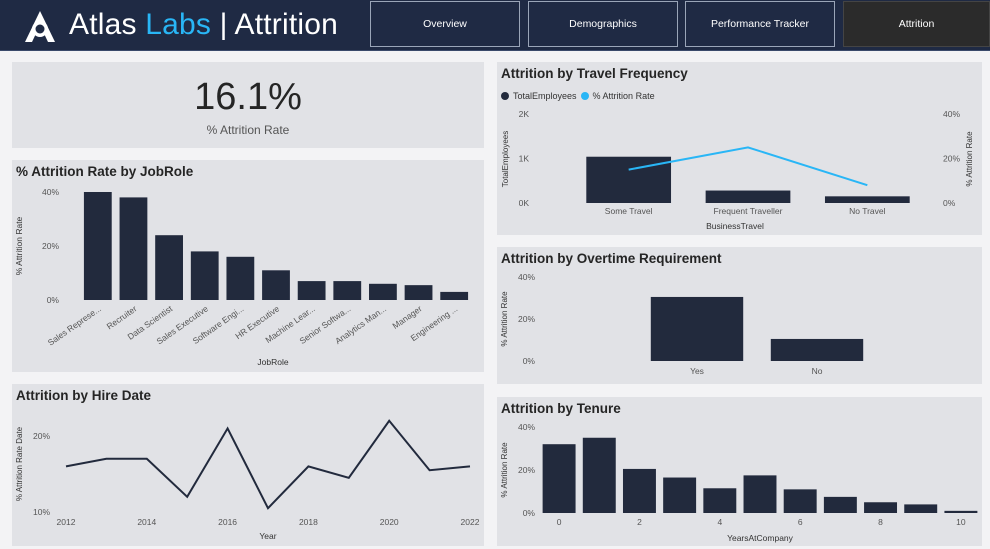 This screenshot has height=549, width=990. I want to click on kpi-card: 16.1% % Attrition Rate, so click(248, 105).